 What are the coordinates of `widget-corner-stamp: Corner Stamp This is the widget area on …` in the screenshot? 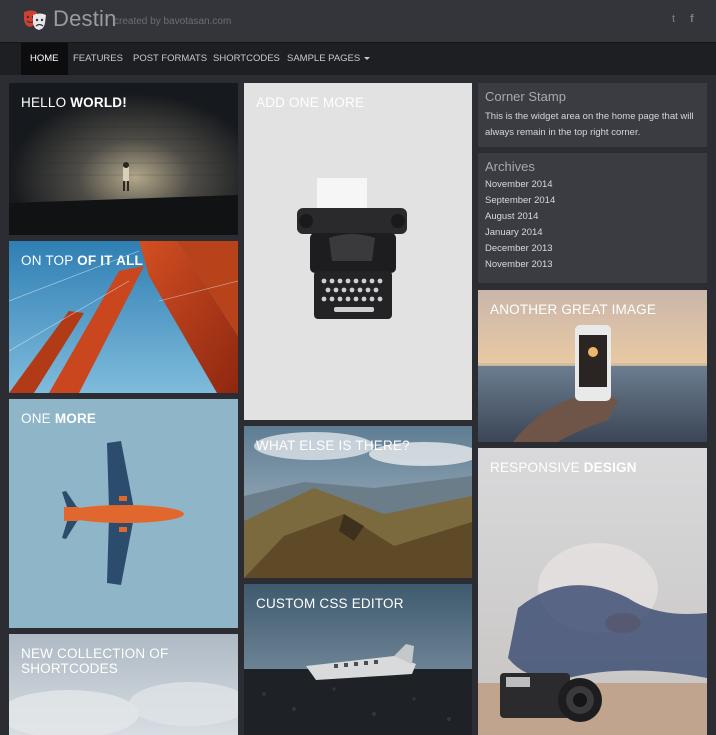 It's located at (592, 115).